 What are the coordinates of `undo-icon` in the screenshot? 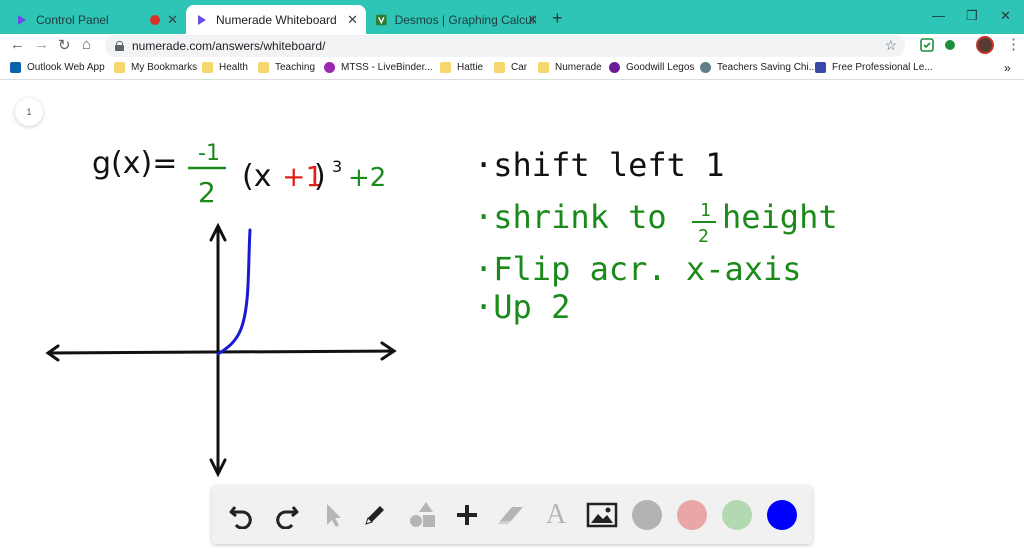 It's located at (240, 517).